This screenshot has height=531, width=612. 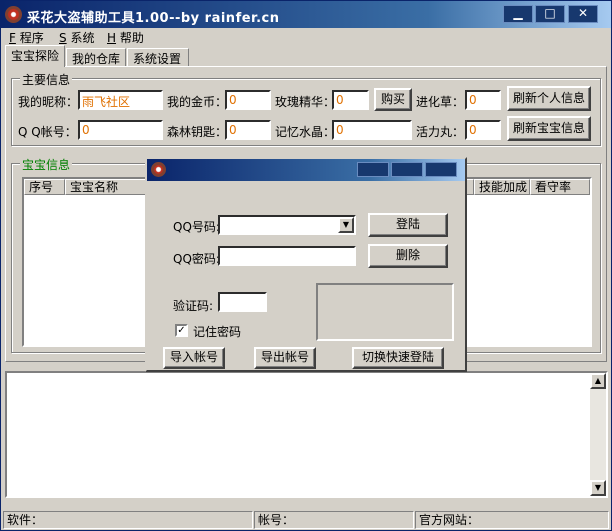 What do you see at coordinates (128, 520) in the screenshot?
I see `status-software: 软件：` at bounding box center [128, 520].